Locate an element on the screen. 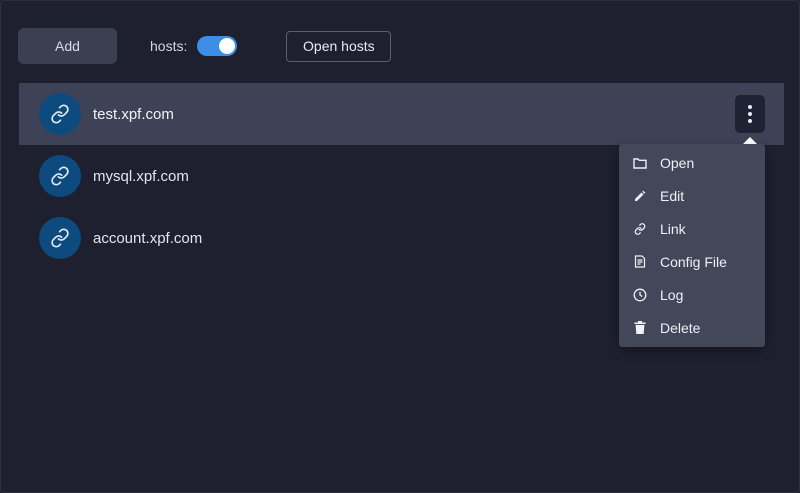  menu-item-label: Open is located at coordinates (677, 162).